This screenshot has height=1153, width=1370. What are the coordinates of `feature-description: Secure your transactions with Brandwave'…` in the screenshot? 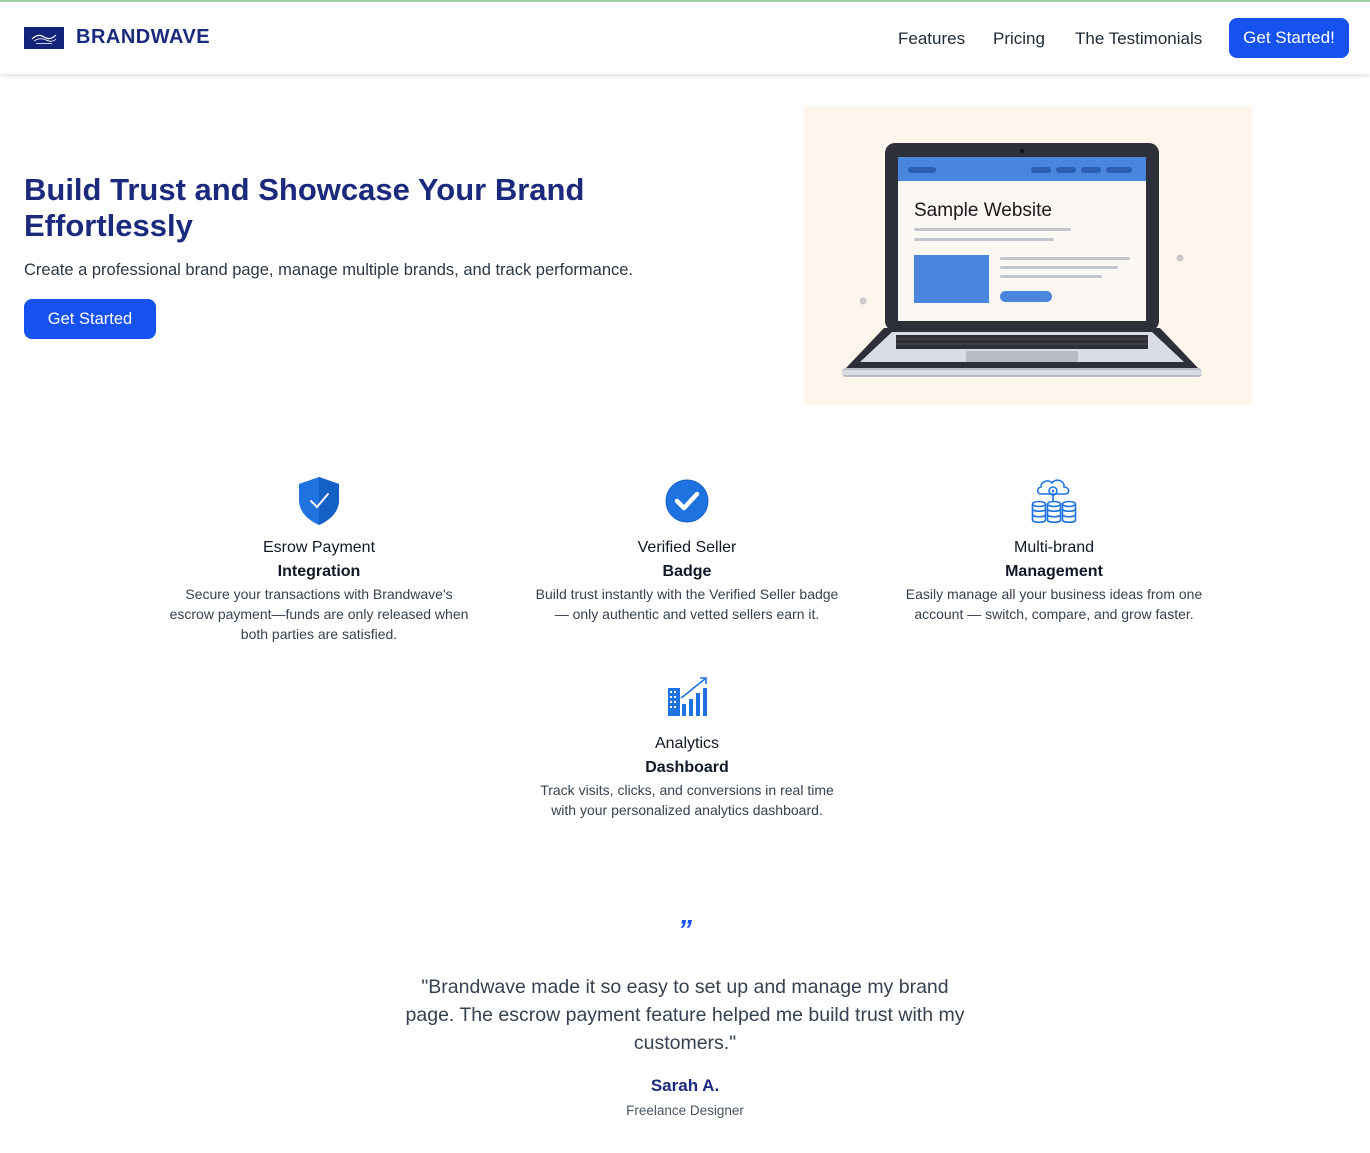 It's located at (319, 614).